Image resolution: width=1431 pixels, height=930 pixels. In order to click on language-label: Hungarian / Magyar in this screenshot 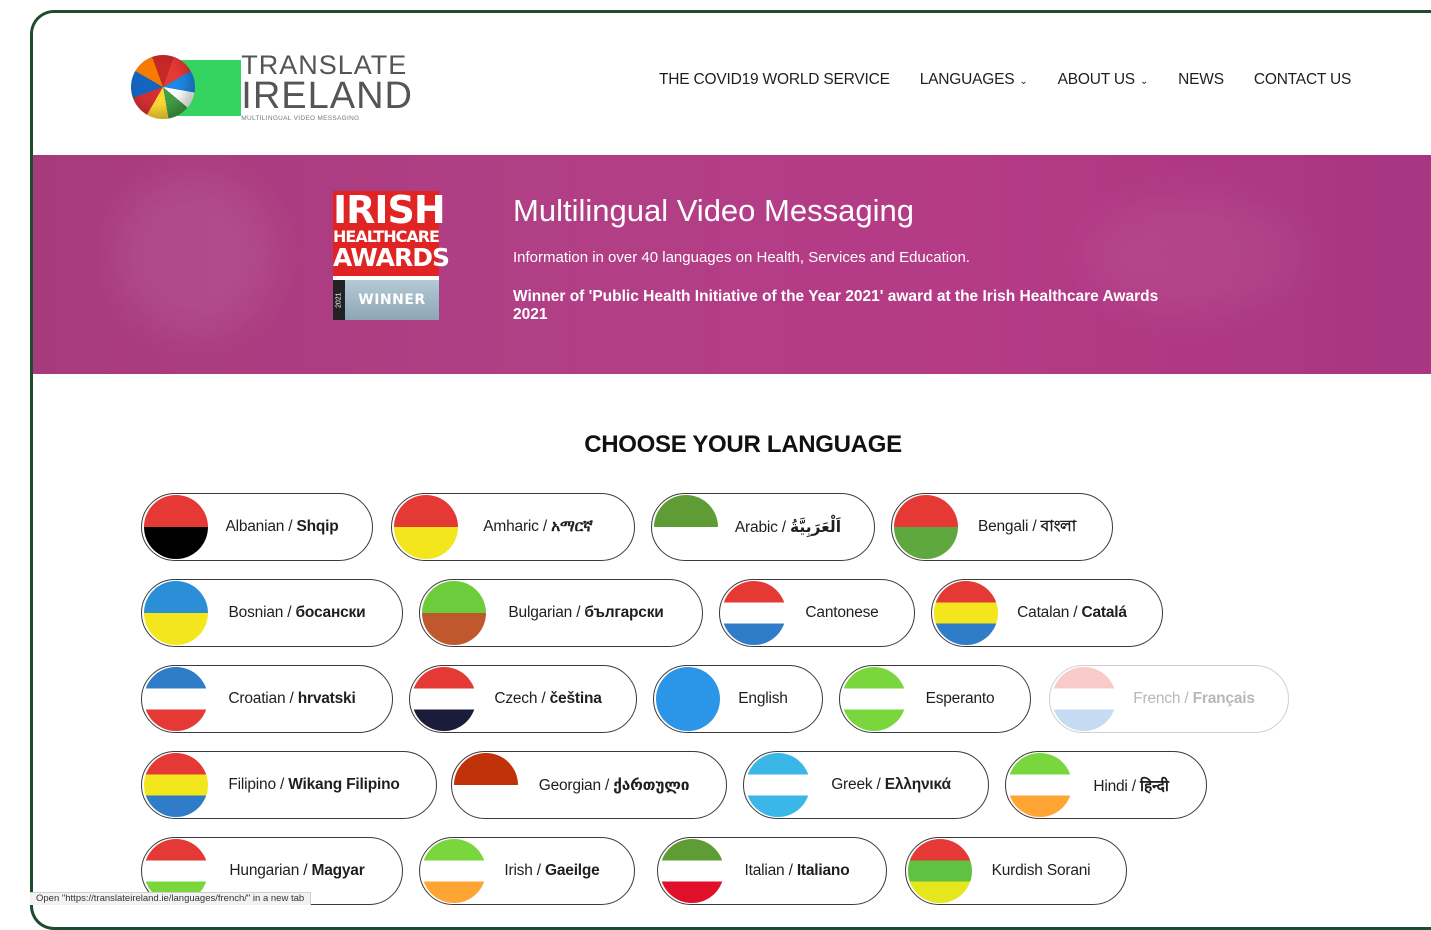, I will do `click(305, 871)`.